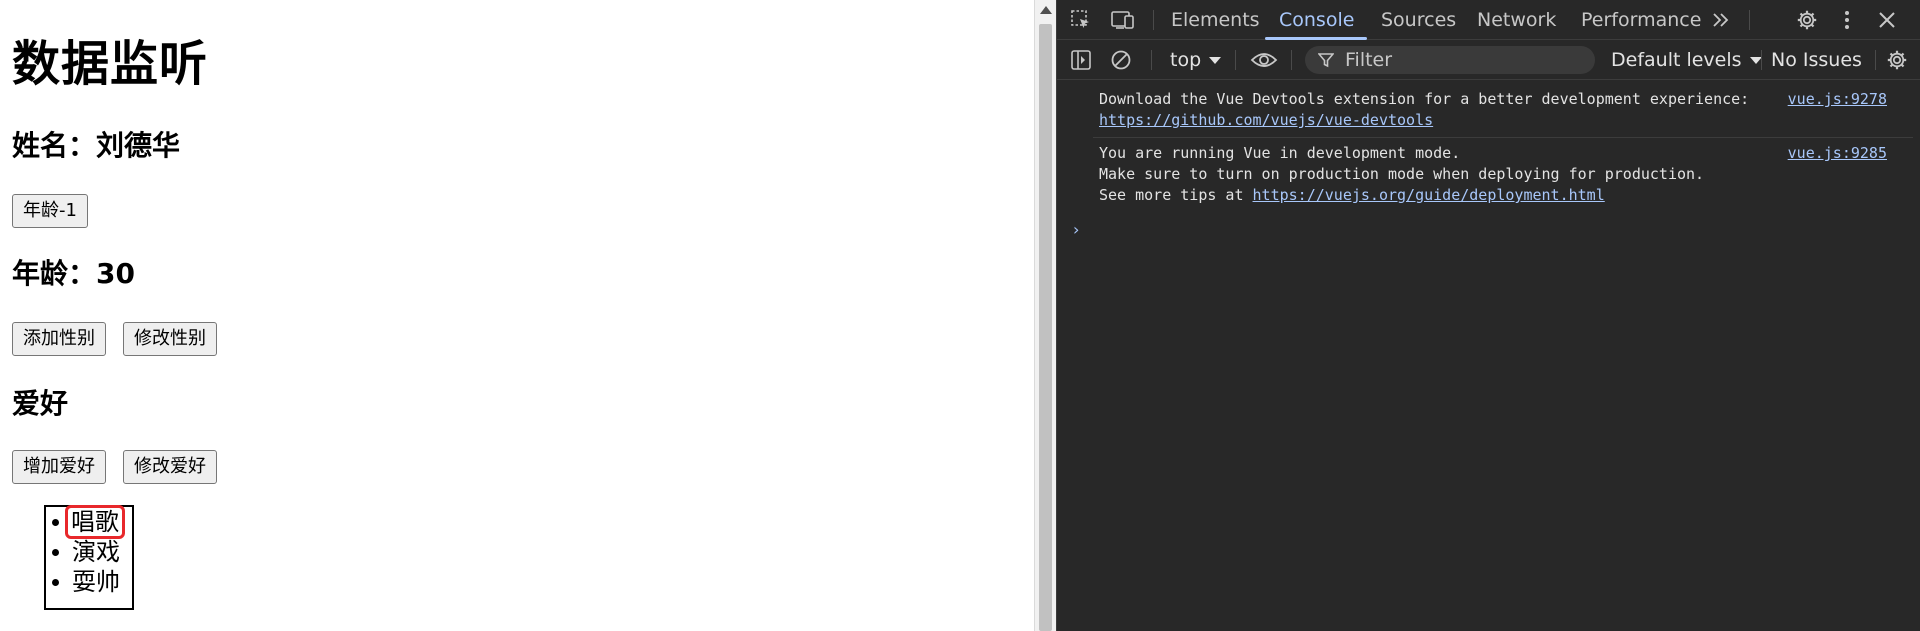  Describe the element at coordinates (1676, 60) in the screenshot. I see `log-levels-label: Default levels` at that location.